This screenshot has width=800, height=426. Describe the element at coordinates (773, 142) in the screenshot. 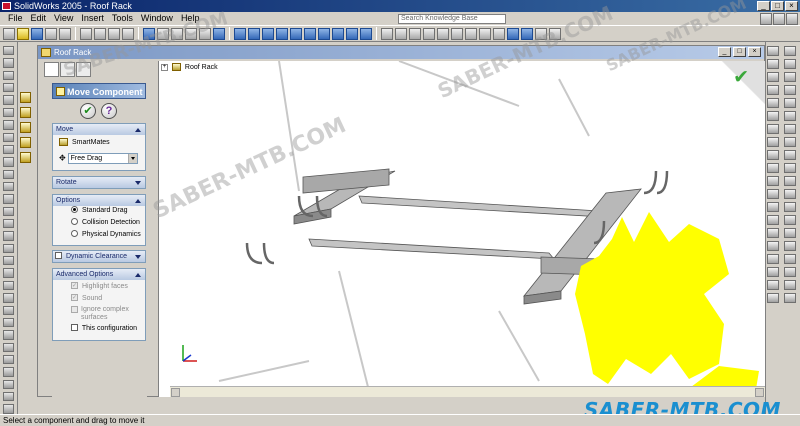

I see `ellipse-icon` at that location.